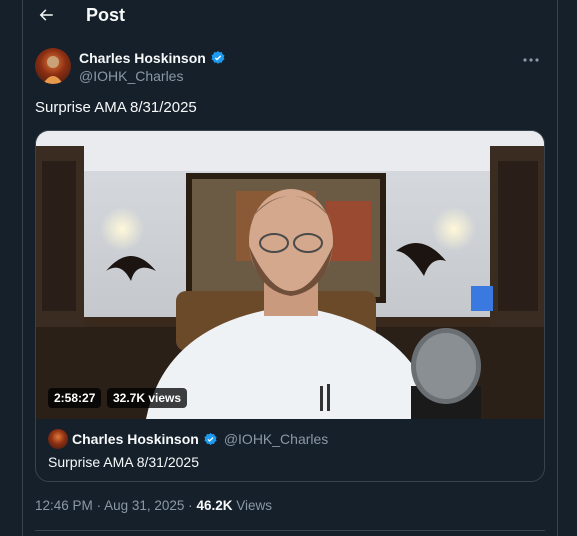 This screenshot has height=536, width=577. Describe the element at coordinates (144, 505) in the screenshot. I see `post-date: Aug 31, 2025` at that location.